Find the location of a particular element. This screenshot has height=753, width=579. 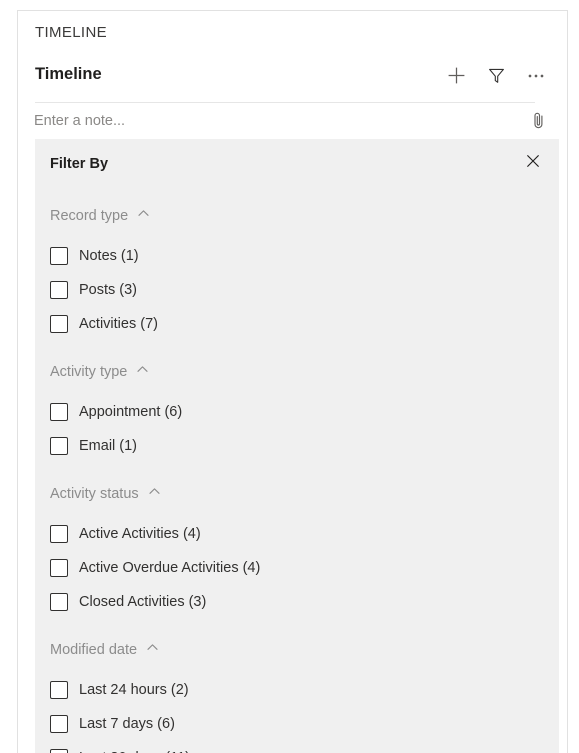

filter-option: Last 24 hours (2) is located at coordinates (297, 690).